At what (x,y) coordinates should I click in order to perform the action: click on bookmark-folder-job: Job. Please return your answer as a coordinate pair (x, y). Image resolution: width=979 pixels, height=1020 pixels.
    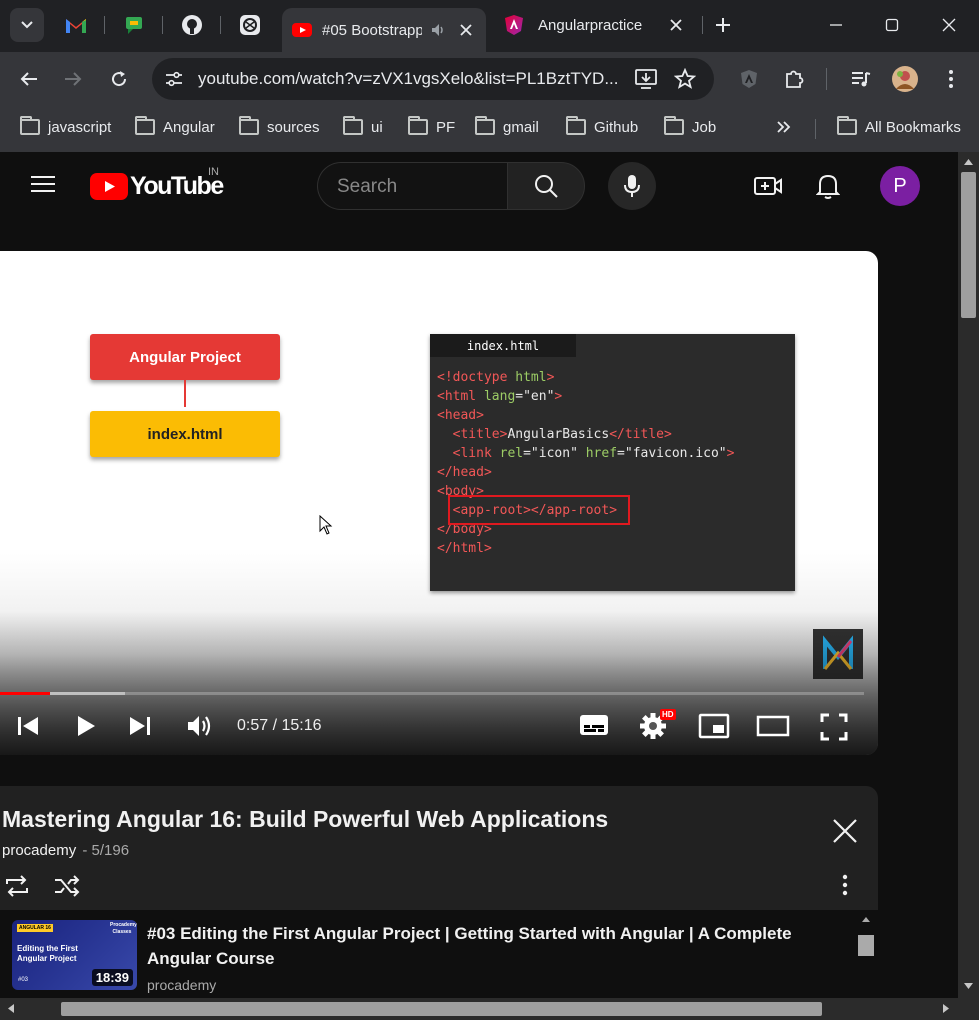
    Looking at the image, I should click on (690, 127).